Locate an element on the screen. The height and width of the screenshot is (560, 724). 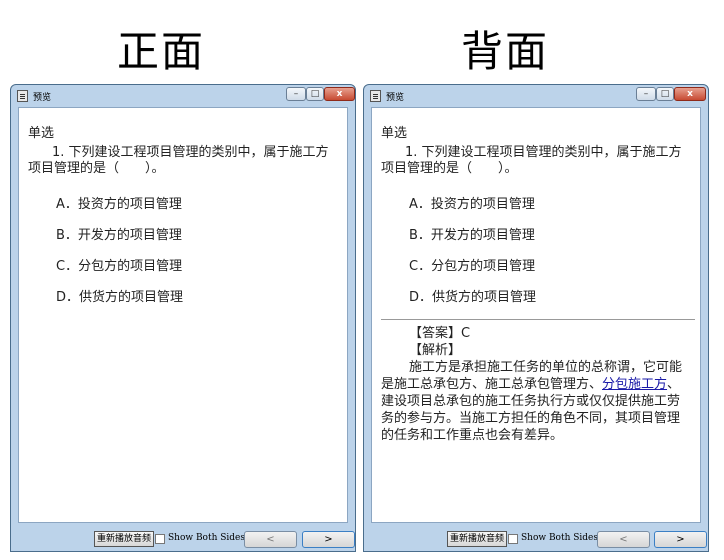
front-heading: 正面 is located at coordinates (161, 51).